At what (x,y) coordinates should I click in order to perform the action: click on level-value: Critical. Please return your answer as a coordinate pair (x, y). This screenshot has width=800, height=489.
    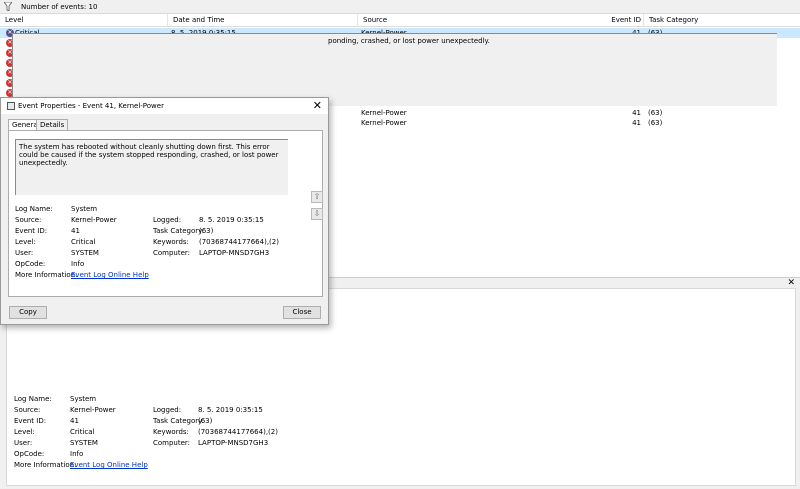
    Looking at the image, I should click on (82, 432).